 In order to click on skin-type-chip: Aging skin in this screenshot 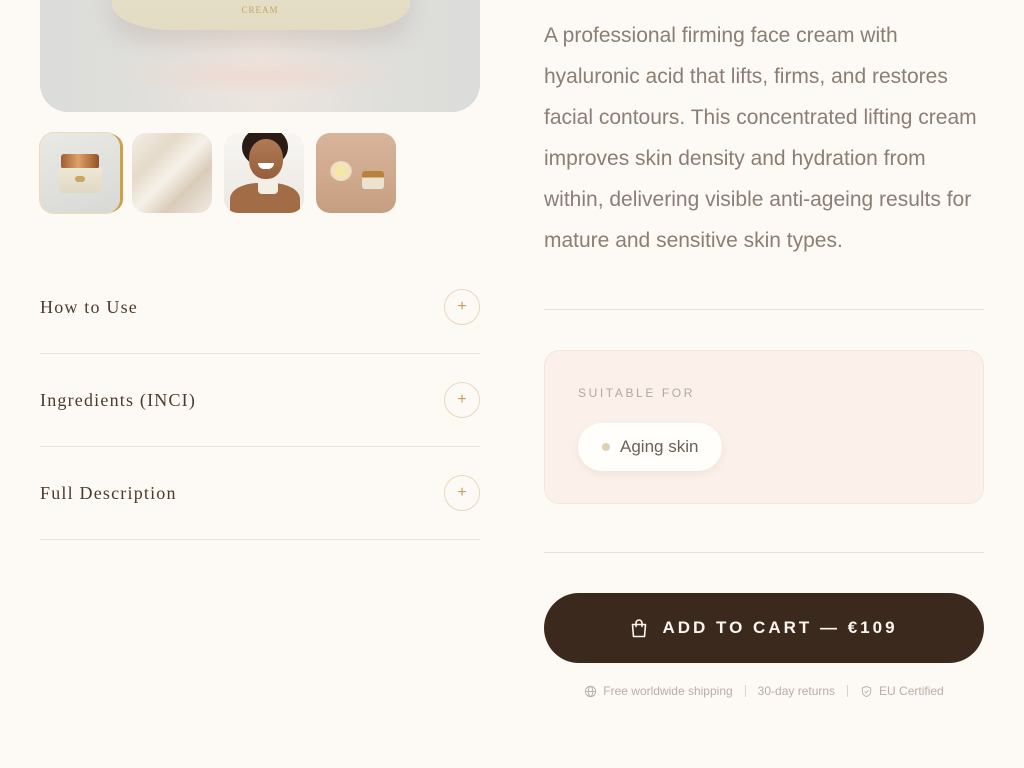, I will do `click(650, 447)`.